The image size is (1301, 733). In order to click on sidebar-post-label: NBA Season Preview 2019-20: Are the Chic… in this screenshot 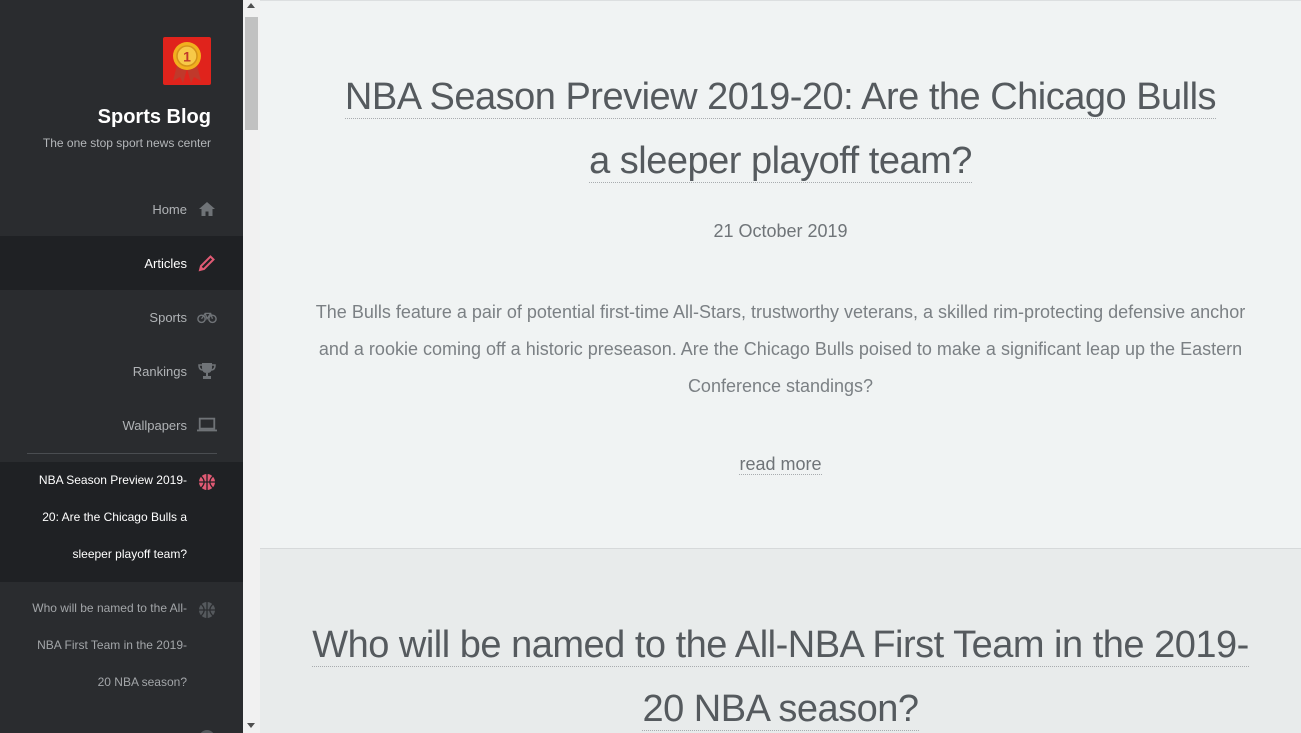, I will do `click(112, 517)`.